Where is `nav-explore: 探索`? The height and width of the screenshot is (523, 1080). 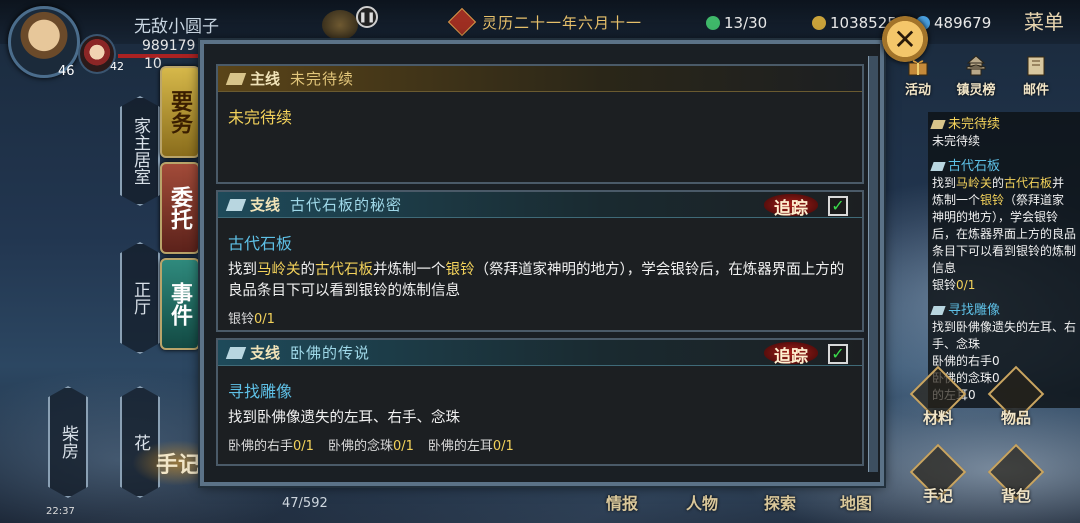
nav-explore: 探索 is located at coordinates (780, 502).